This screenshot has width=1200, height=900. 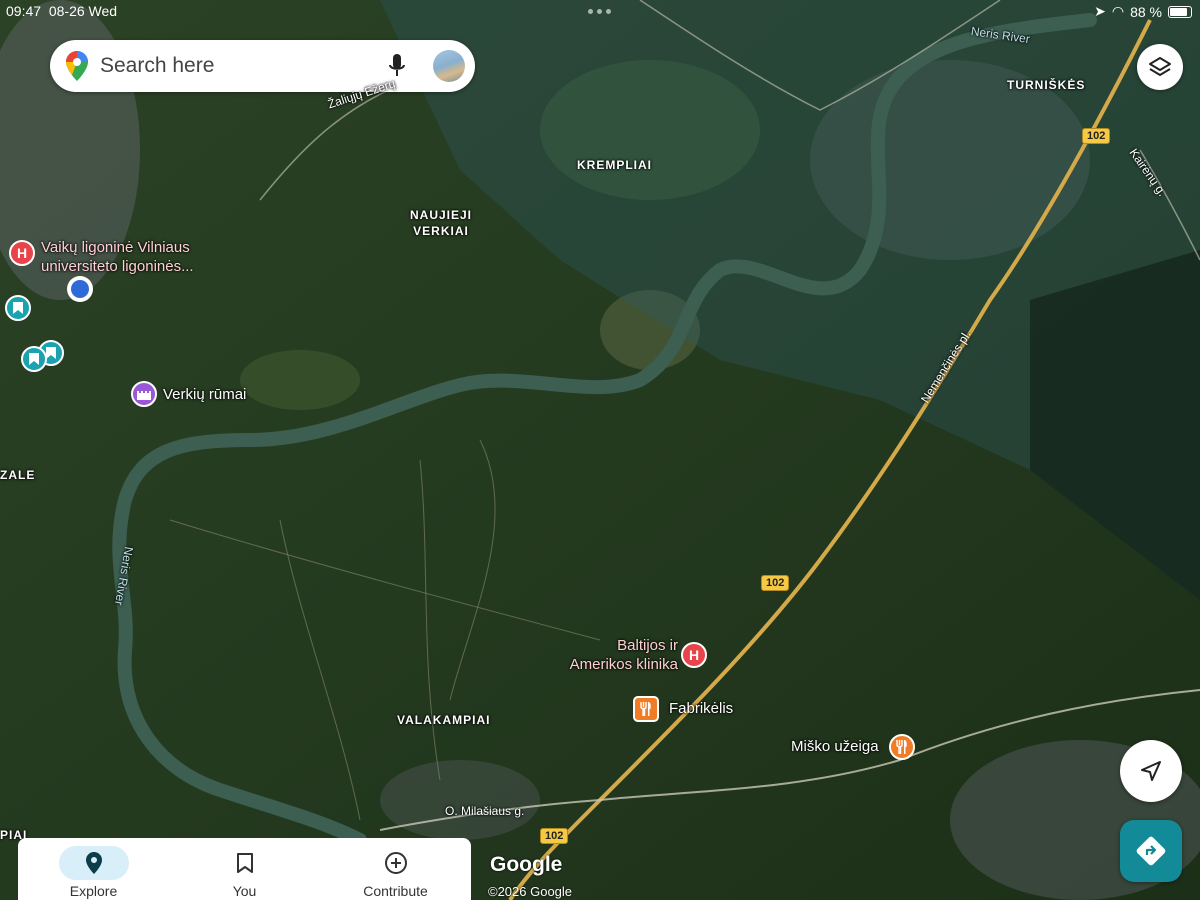 What do you see at coordinates (93, 891) in the screenshot?
I see `tab-explore-label: Explore` at bounding box center [93, 891].